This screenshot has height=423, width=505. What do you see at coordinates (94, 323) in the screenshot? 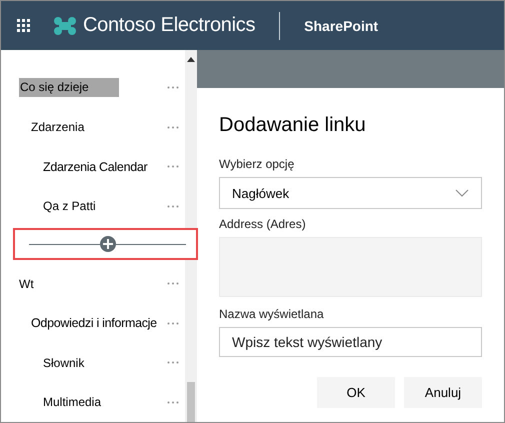
I see `nav-link: Odpowiedzi i informacje` at bounding box center [94, 323].